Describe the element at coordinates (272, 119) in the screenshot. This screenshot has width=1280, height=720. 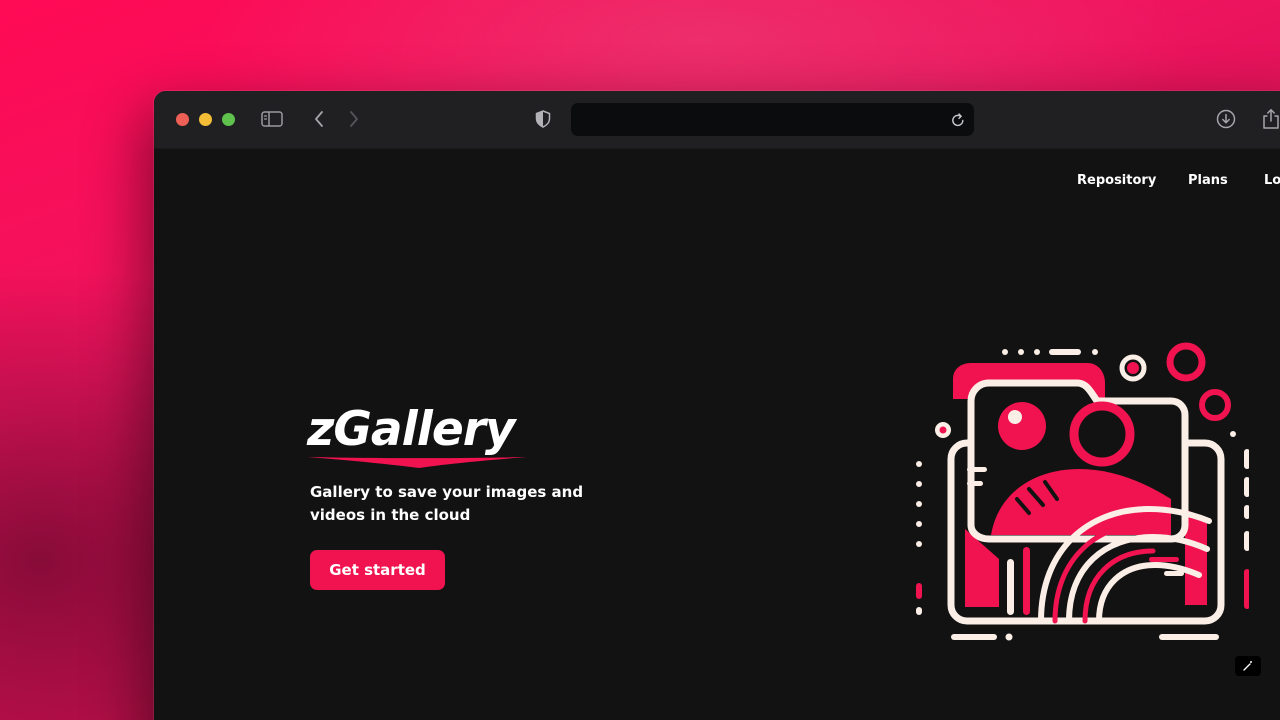
I see `sidebar-icon` at that location.